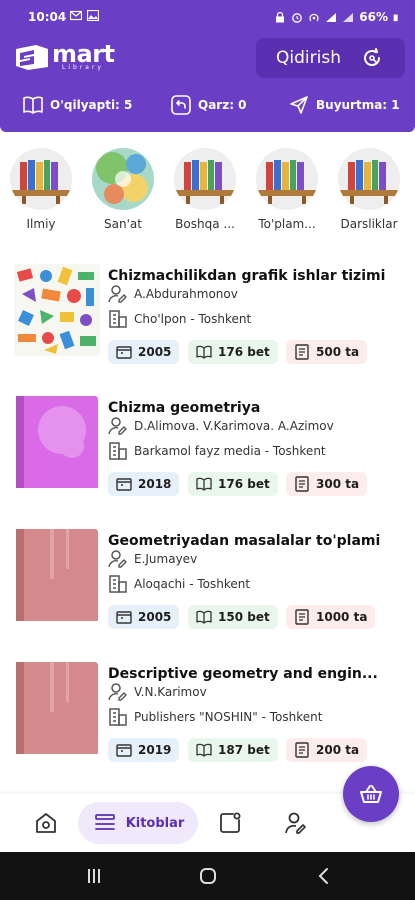 The image size is (415, 900). What do you see at coordinates (299, 105) in the screenshot?
I see `send-icon` at bounding box center [299, 105].